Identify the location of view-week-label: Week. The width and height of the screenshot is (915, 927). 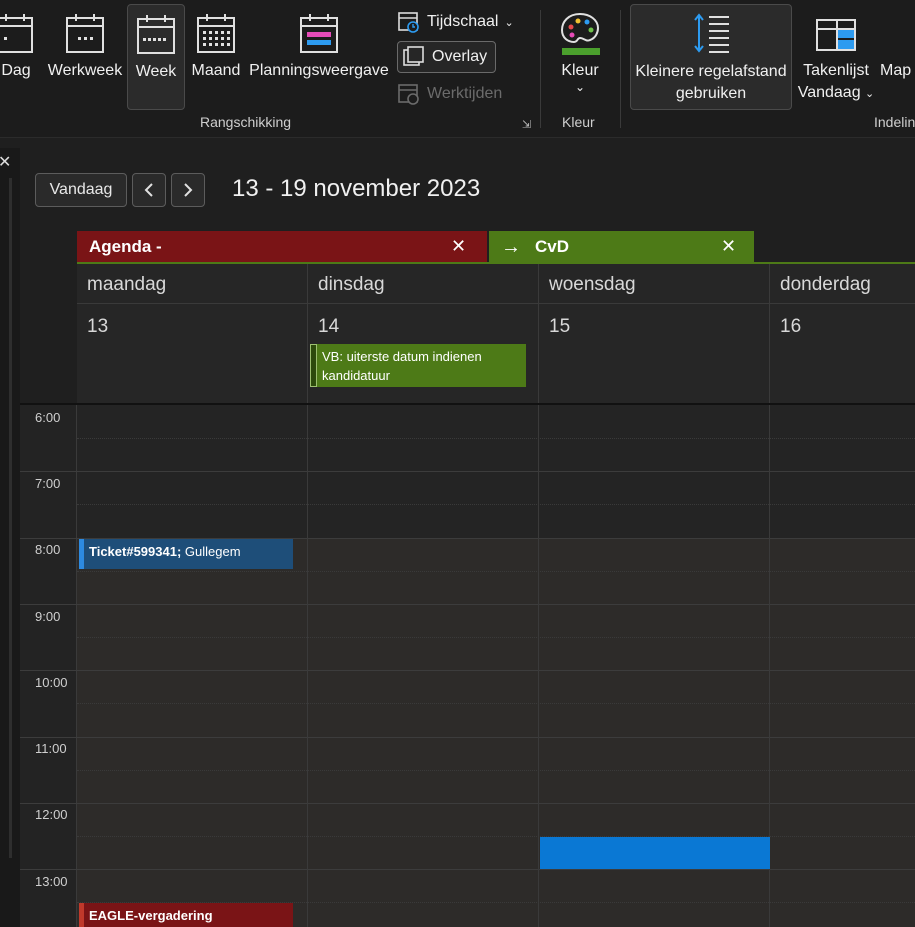
(156, 71).